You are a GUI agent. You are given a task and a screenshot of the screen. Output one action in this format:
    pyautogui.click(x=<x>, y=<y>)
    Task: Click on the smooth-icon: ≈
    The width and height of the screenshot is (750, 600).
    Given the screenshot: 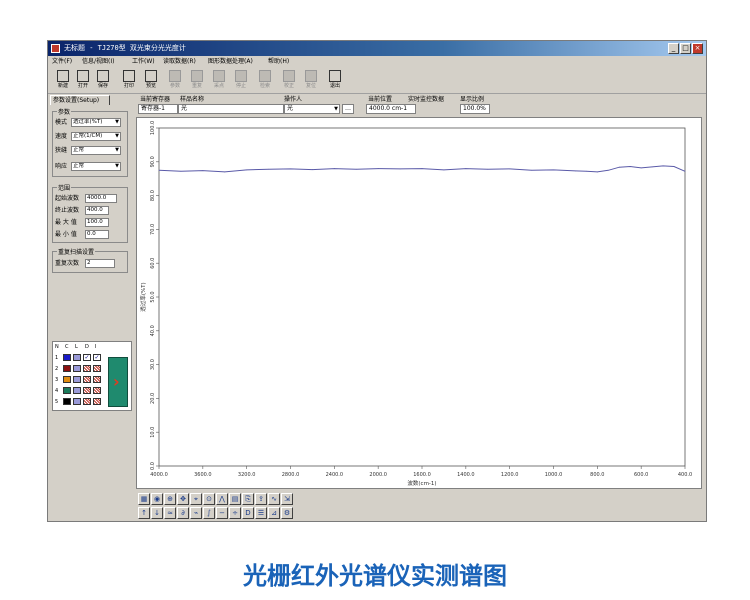 What is the action you would take?
    pyautogui.click(x=170, y=513)
    